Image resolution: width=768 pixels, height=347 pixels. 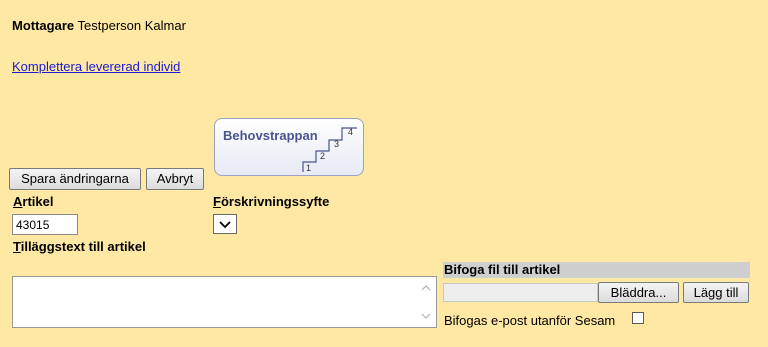 What do you see at coordinates (45, 224) in the screenshot?
I see `article-input` at bounding box center [45, 224].